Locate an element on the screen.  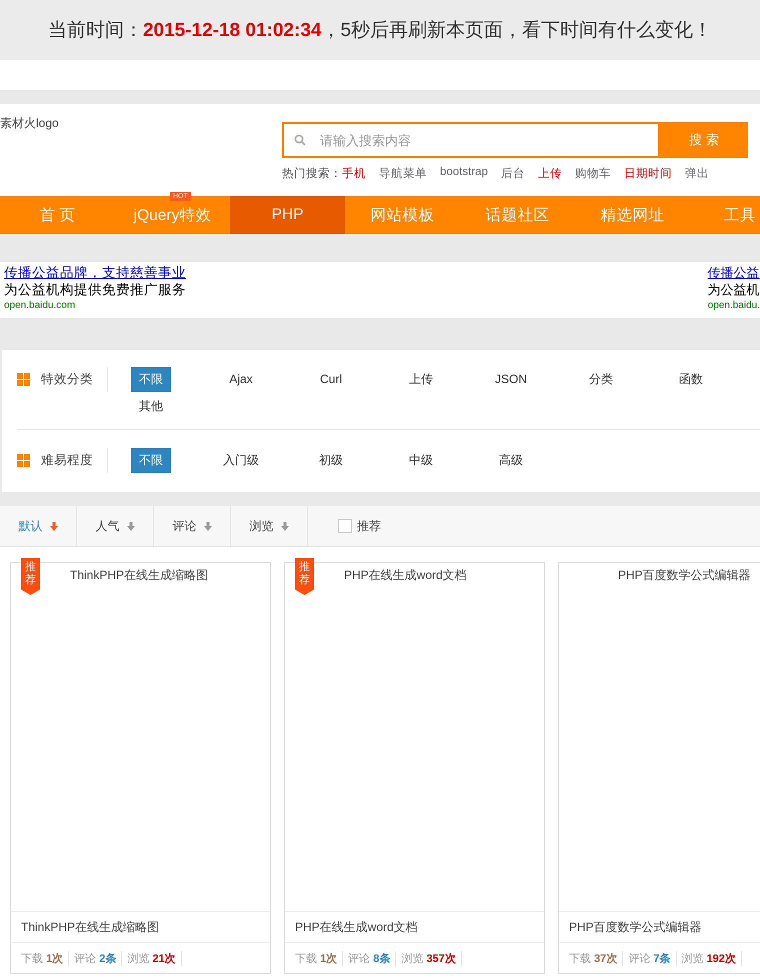
sort-tab: 人气 is located at coordinates (115, 526).